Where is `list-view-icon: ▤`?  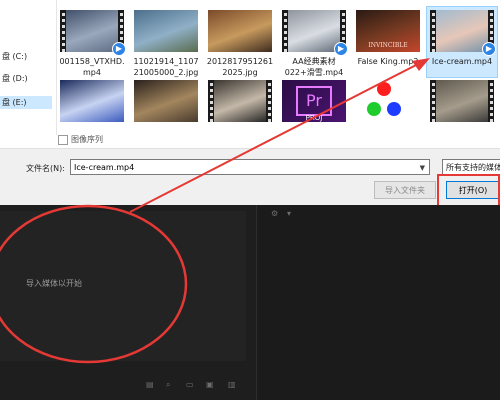 list-view-icon: ▤ is located at coordinates (150, 384).